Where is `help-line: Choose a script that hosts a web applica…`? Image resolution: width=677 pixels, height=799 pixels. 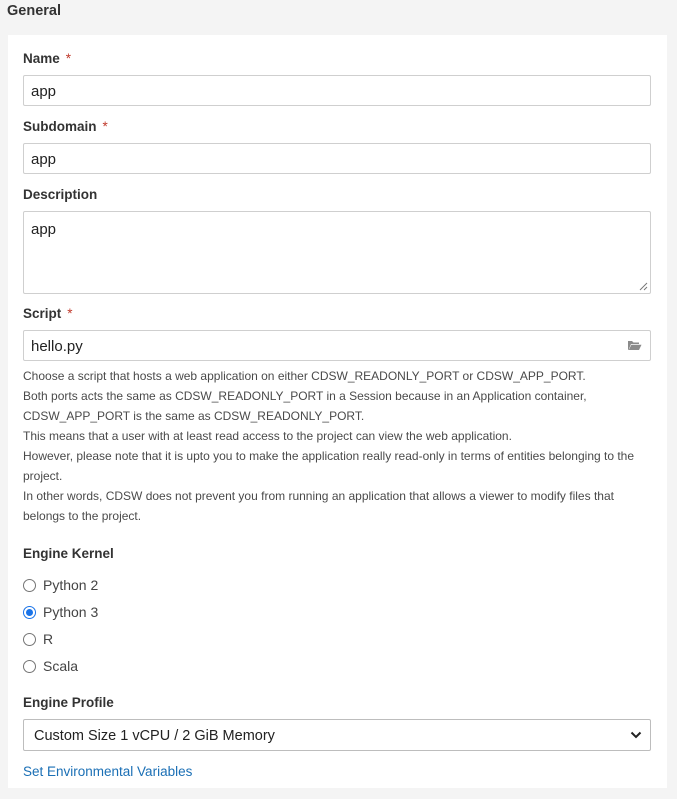
help-line: Choose a script that hosts a web applica… is located at coordinates (304, 376).